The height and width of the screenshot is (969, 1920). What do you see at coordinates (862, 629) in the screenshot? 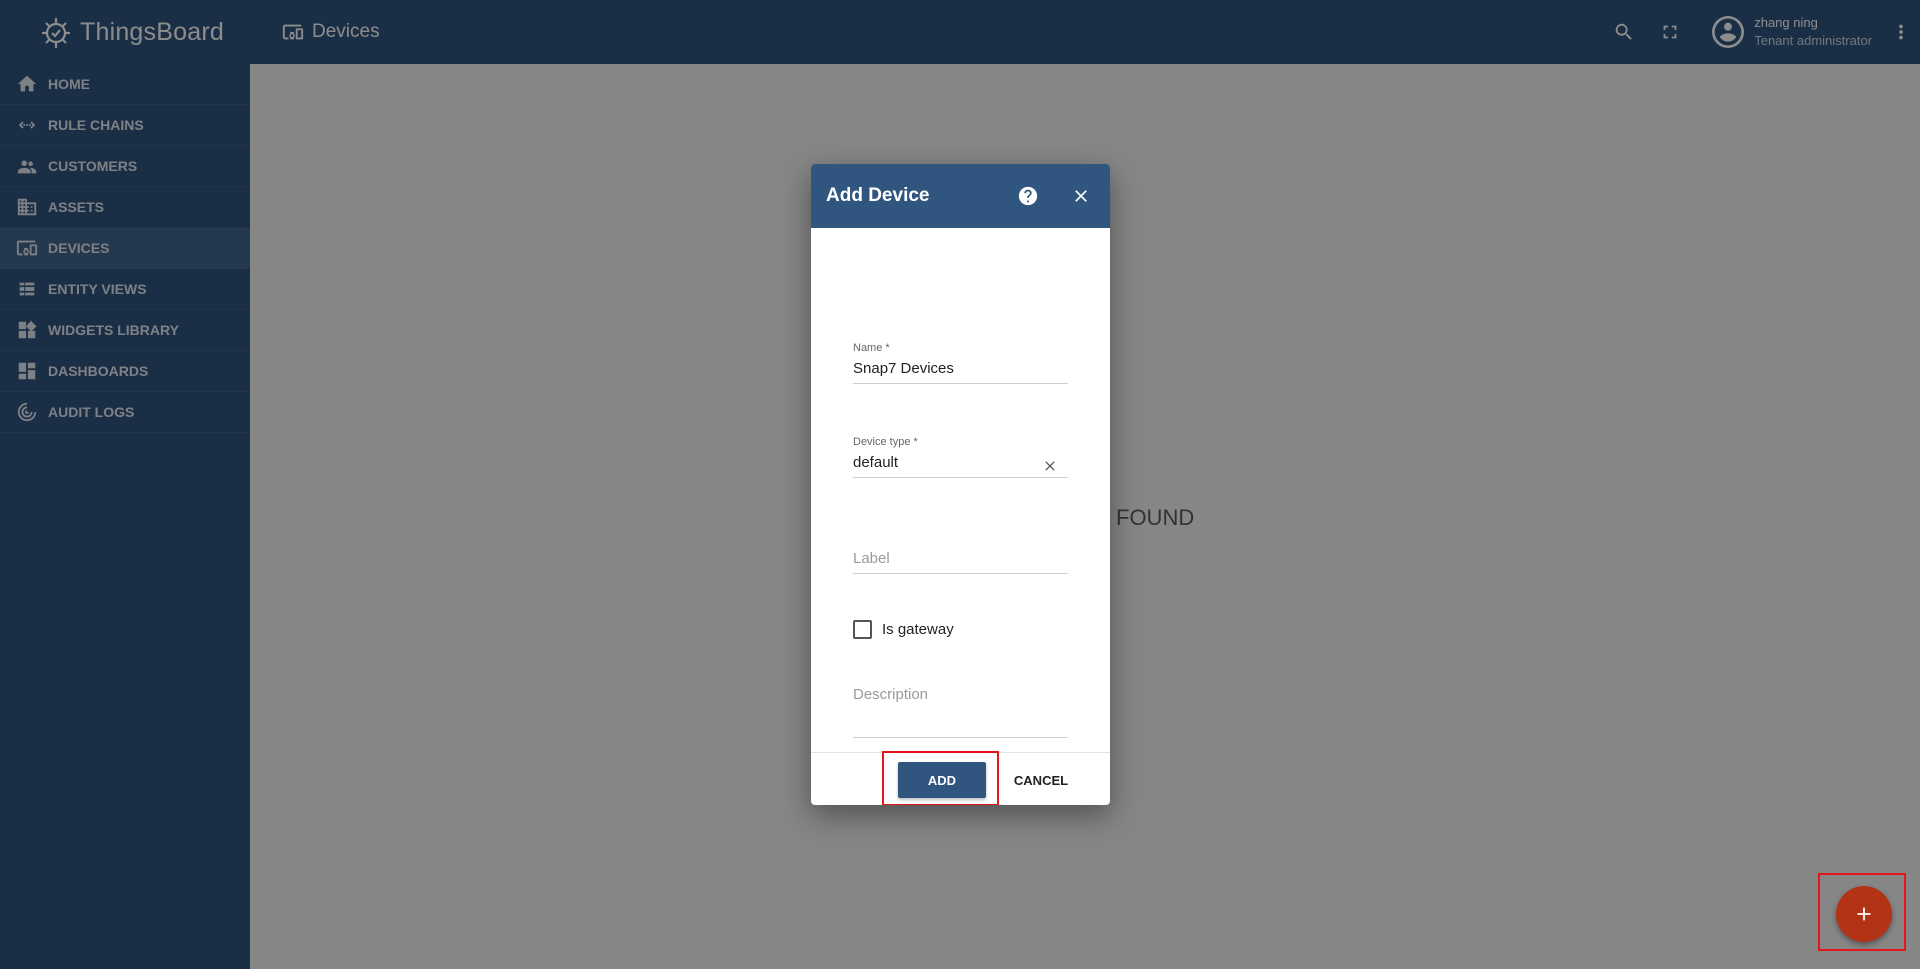
I see `checkbox-box` at bounding box center [862, 629].